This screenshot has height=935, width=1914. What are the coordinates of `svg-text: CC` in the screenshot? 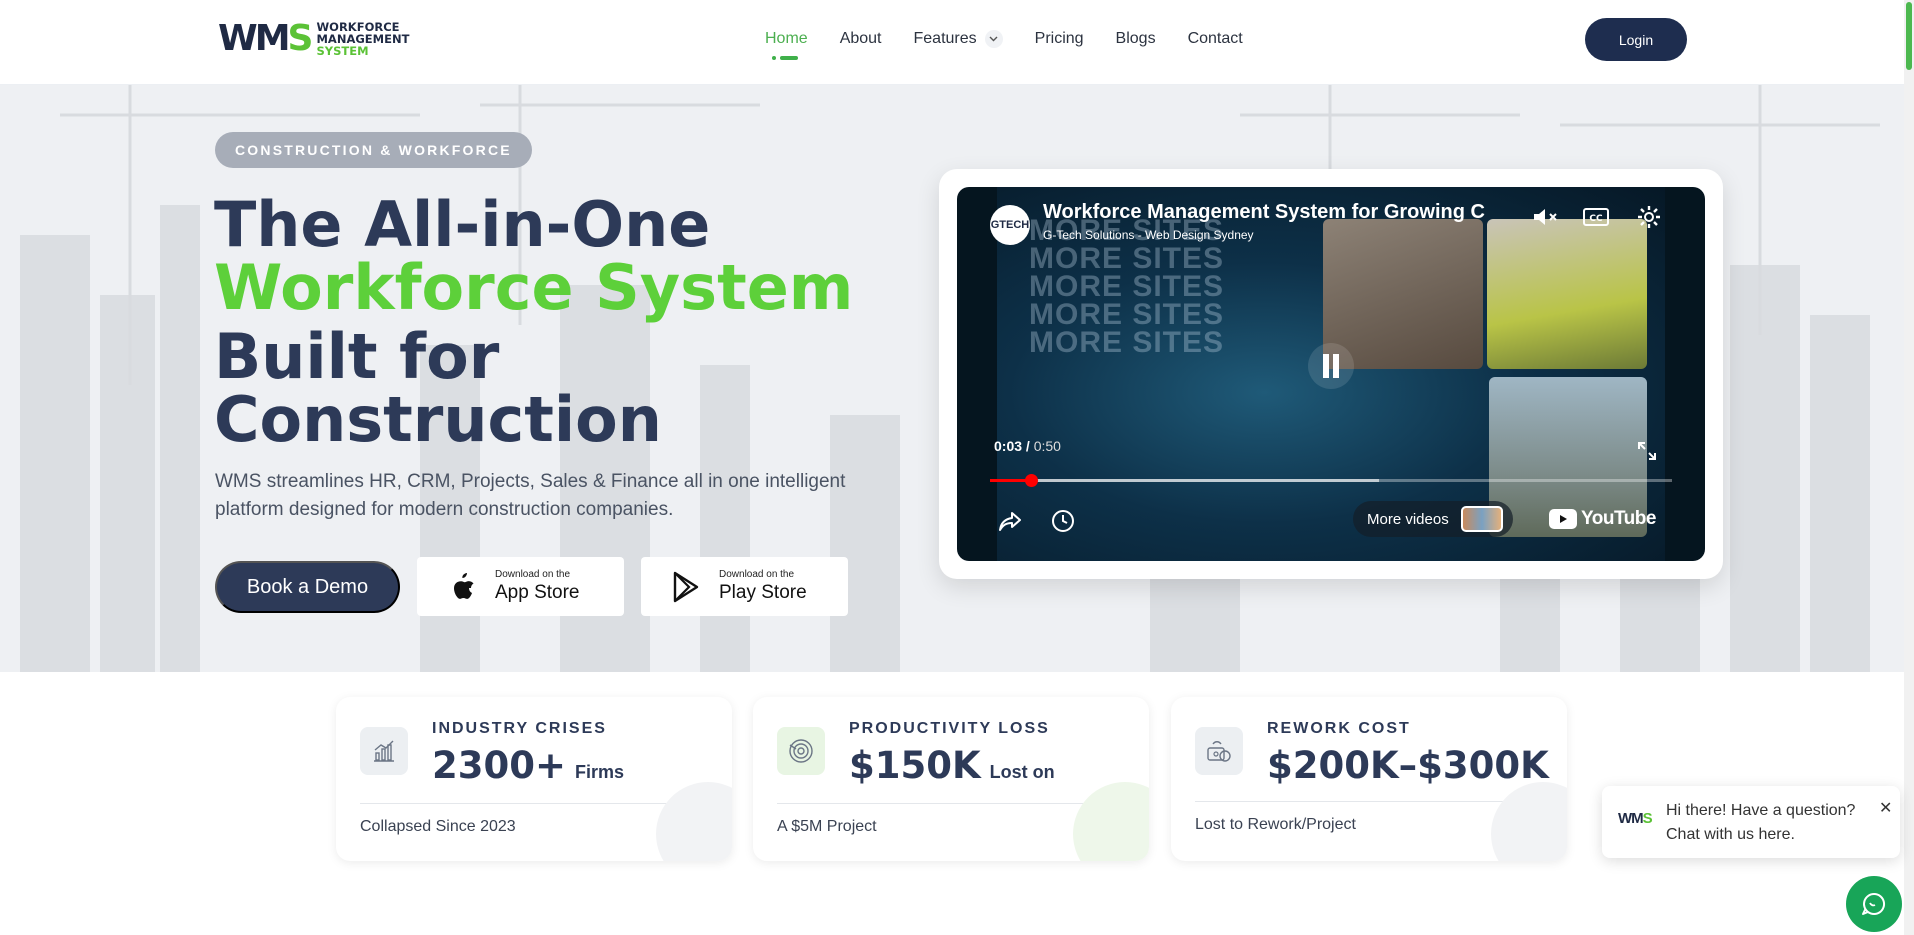 It's located at (1596, 219).